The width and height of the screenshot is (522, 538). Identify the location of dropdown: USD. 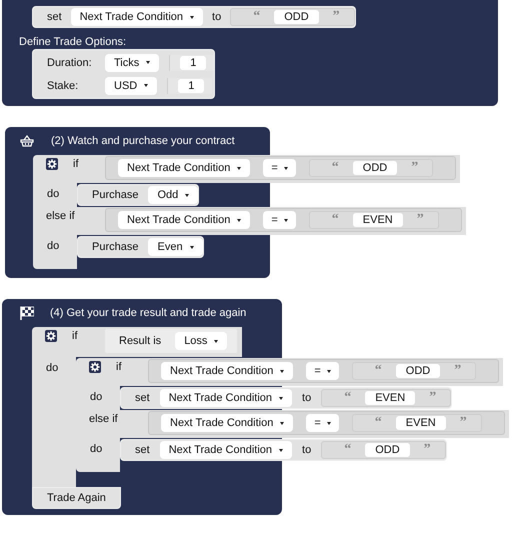
(131, 85).